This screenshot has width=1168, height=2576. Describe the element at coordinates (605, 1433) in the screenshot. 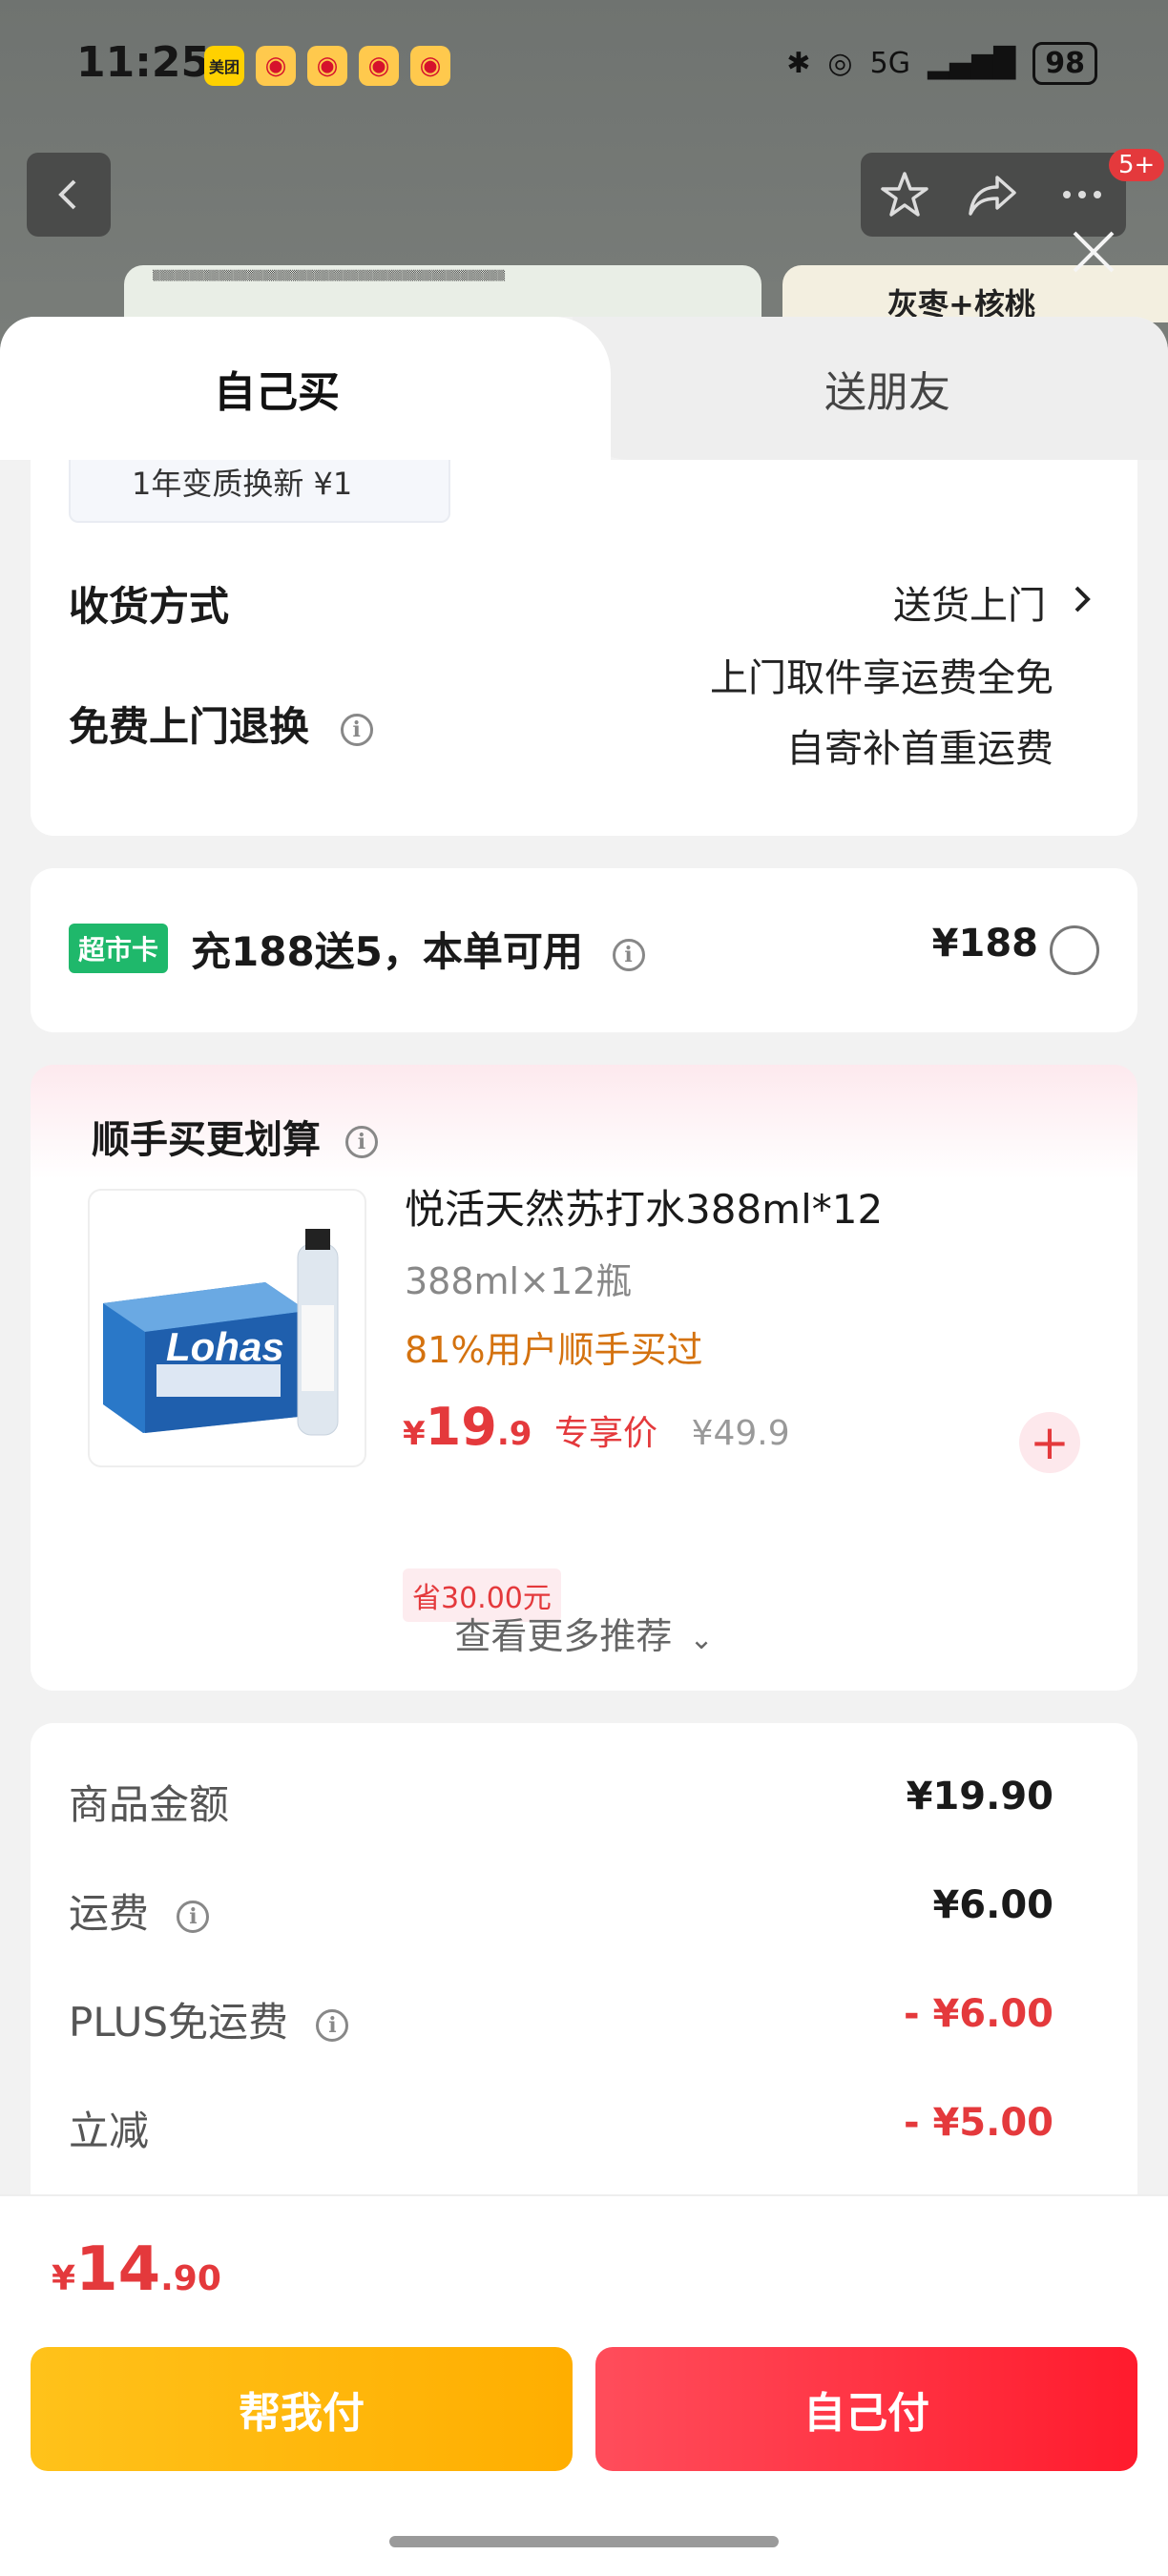

I see `price-label: 专享价` at that location.